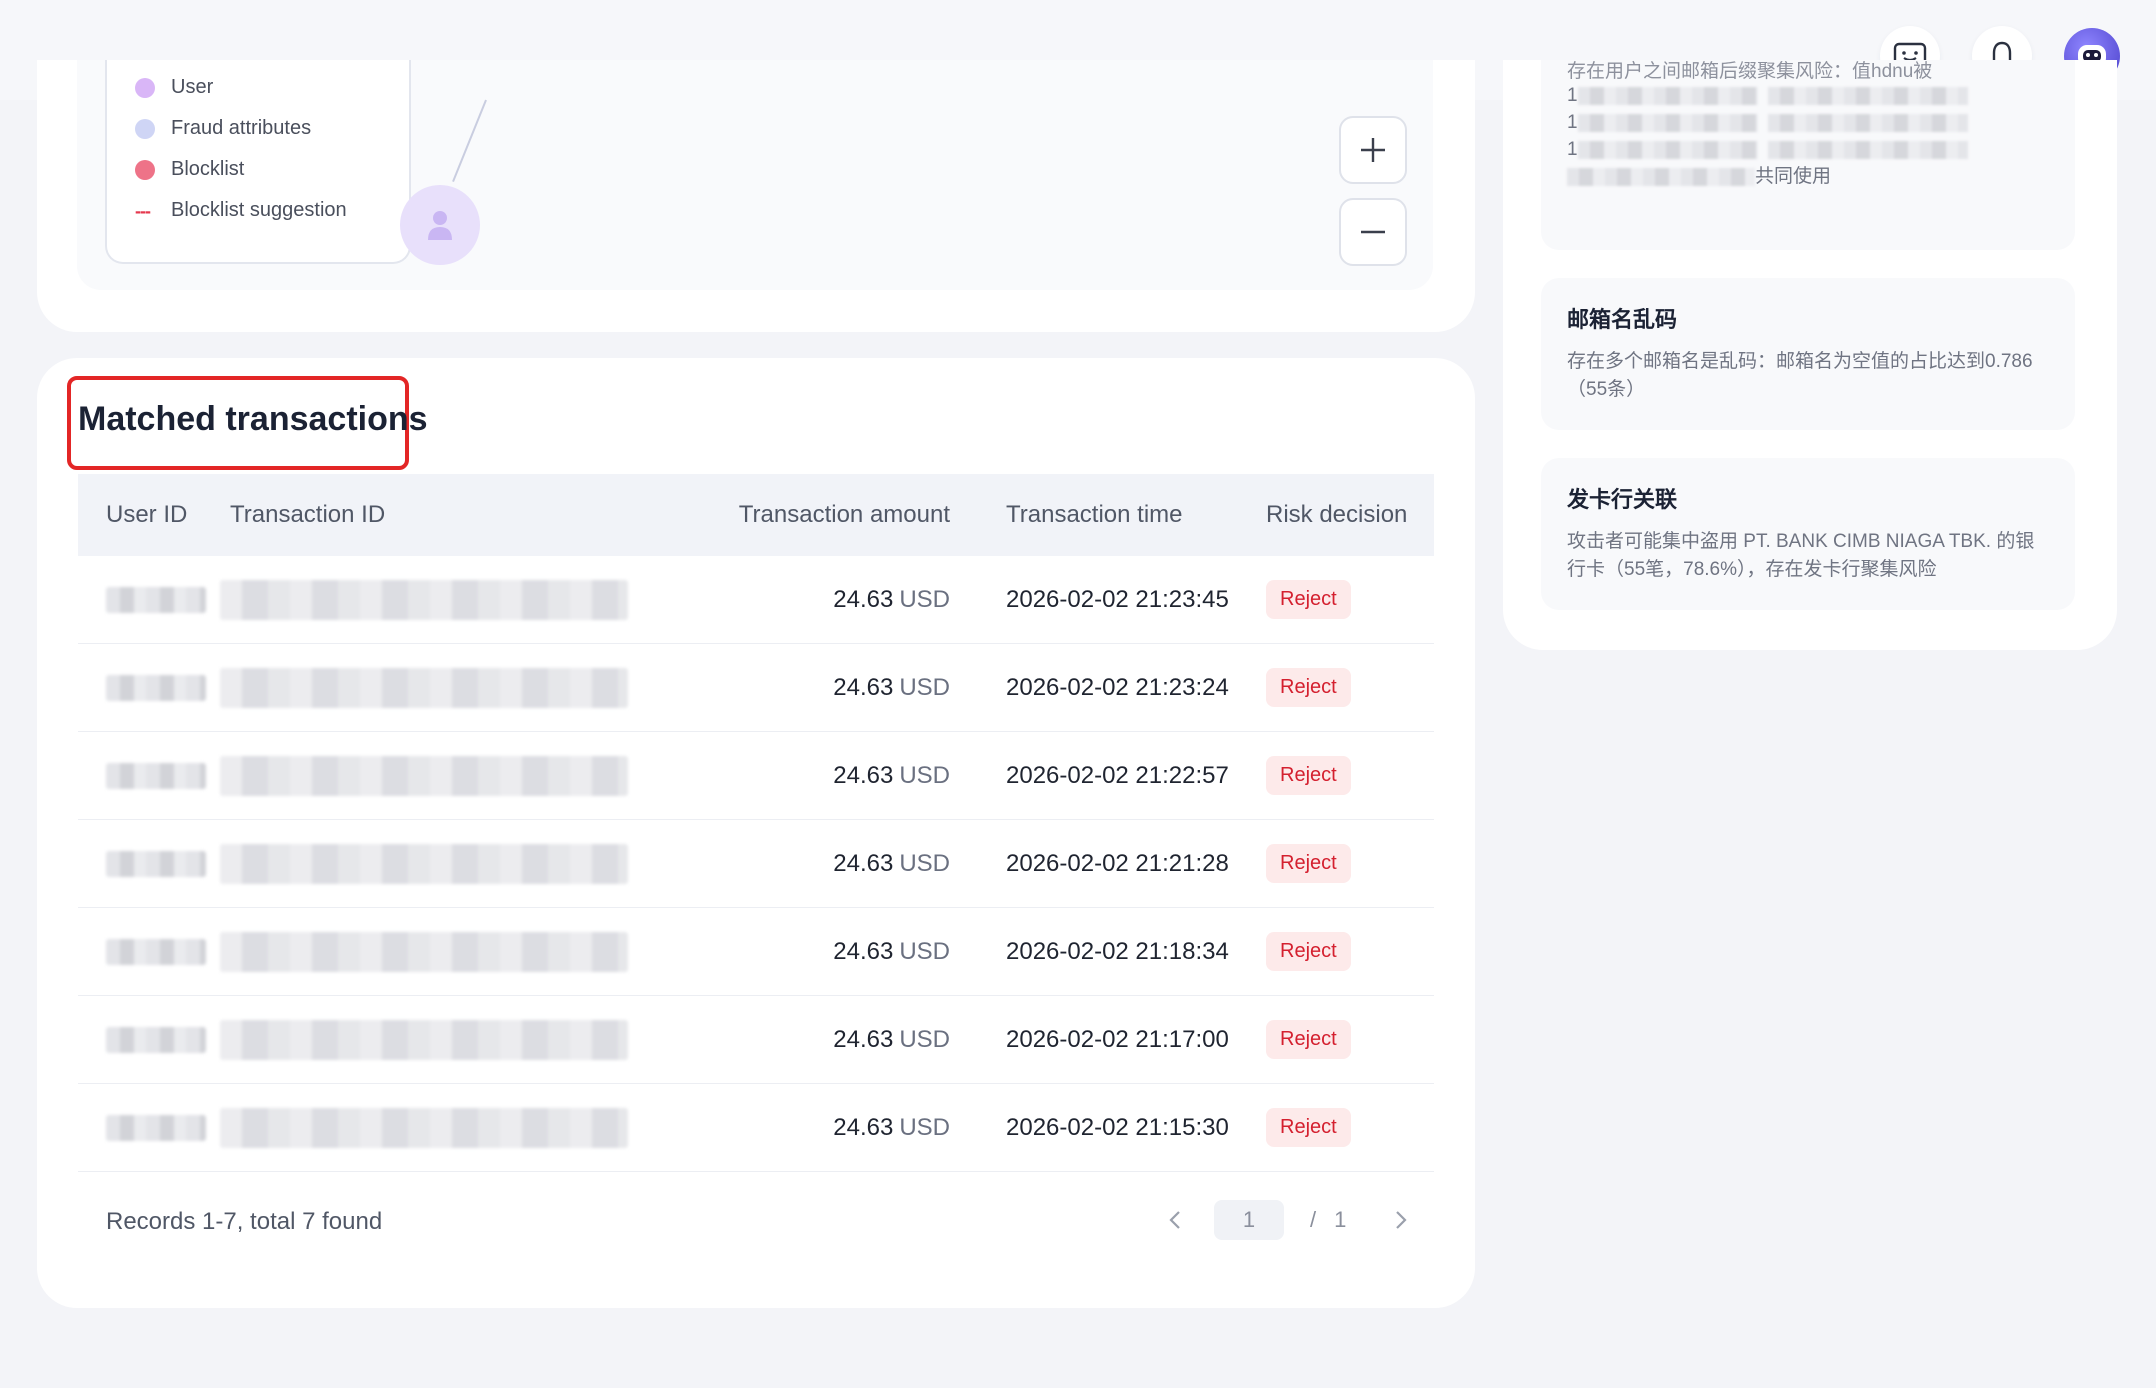 The height and width of the screenshot is (1388, 2156). What do you see at coordinates (440, 225) in the screenshot?
I see `graph-user-node` at bounding box center [440, 225].